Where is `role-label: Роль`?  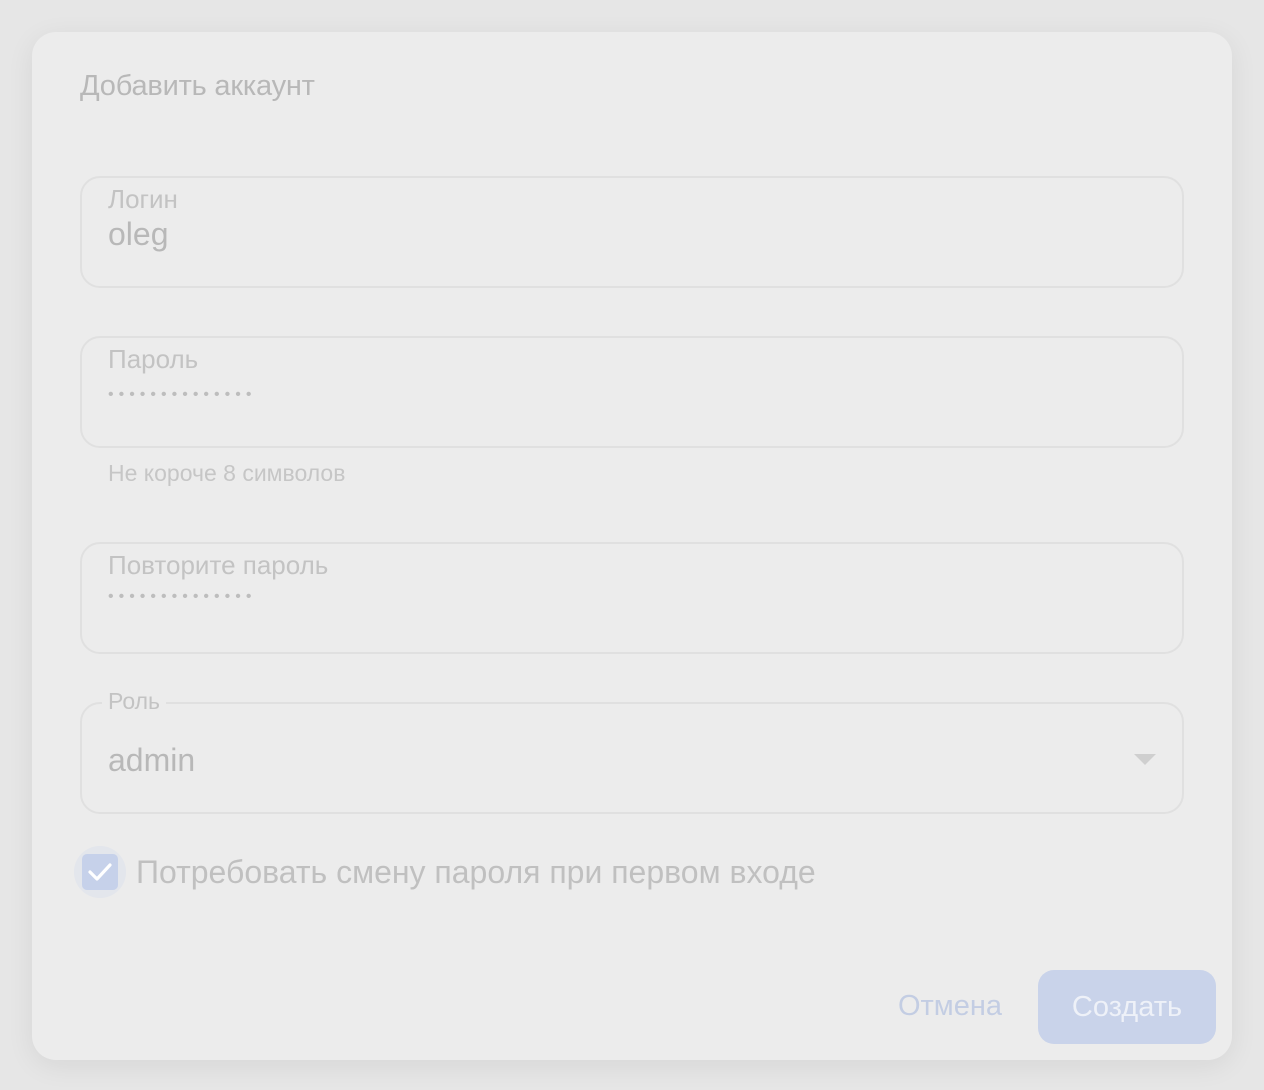 role-label: Роль is located at coordinates (134, 701).